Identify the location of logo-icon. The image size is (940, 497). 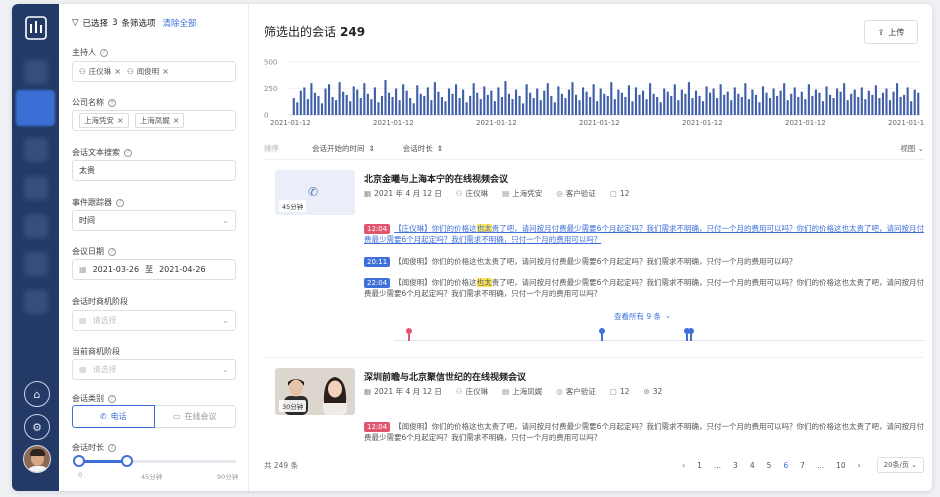
(36, 28).